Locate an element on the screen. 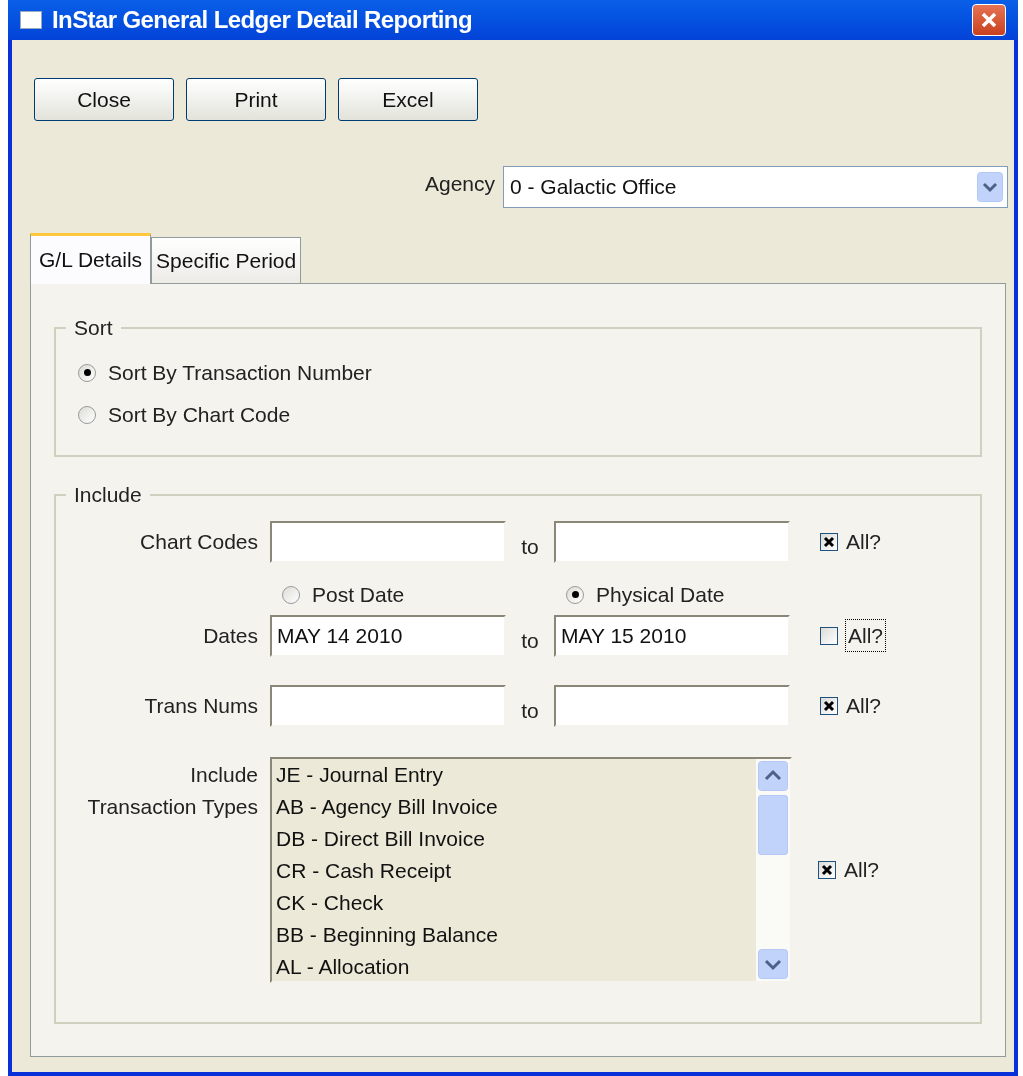 This screenshot has height=1076, width=1023. close-icon is located at coordinates (989, 20).